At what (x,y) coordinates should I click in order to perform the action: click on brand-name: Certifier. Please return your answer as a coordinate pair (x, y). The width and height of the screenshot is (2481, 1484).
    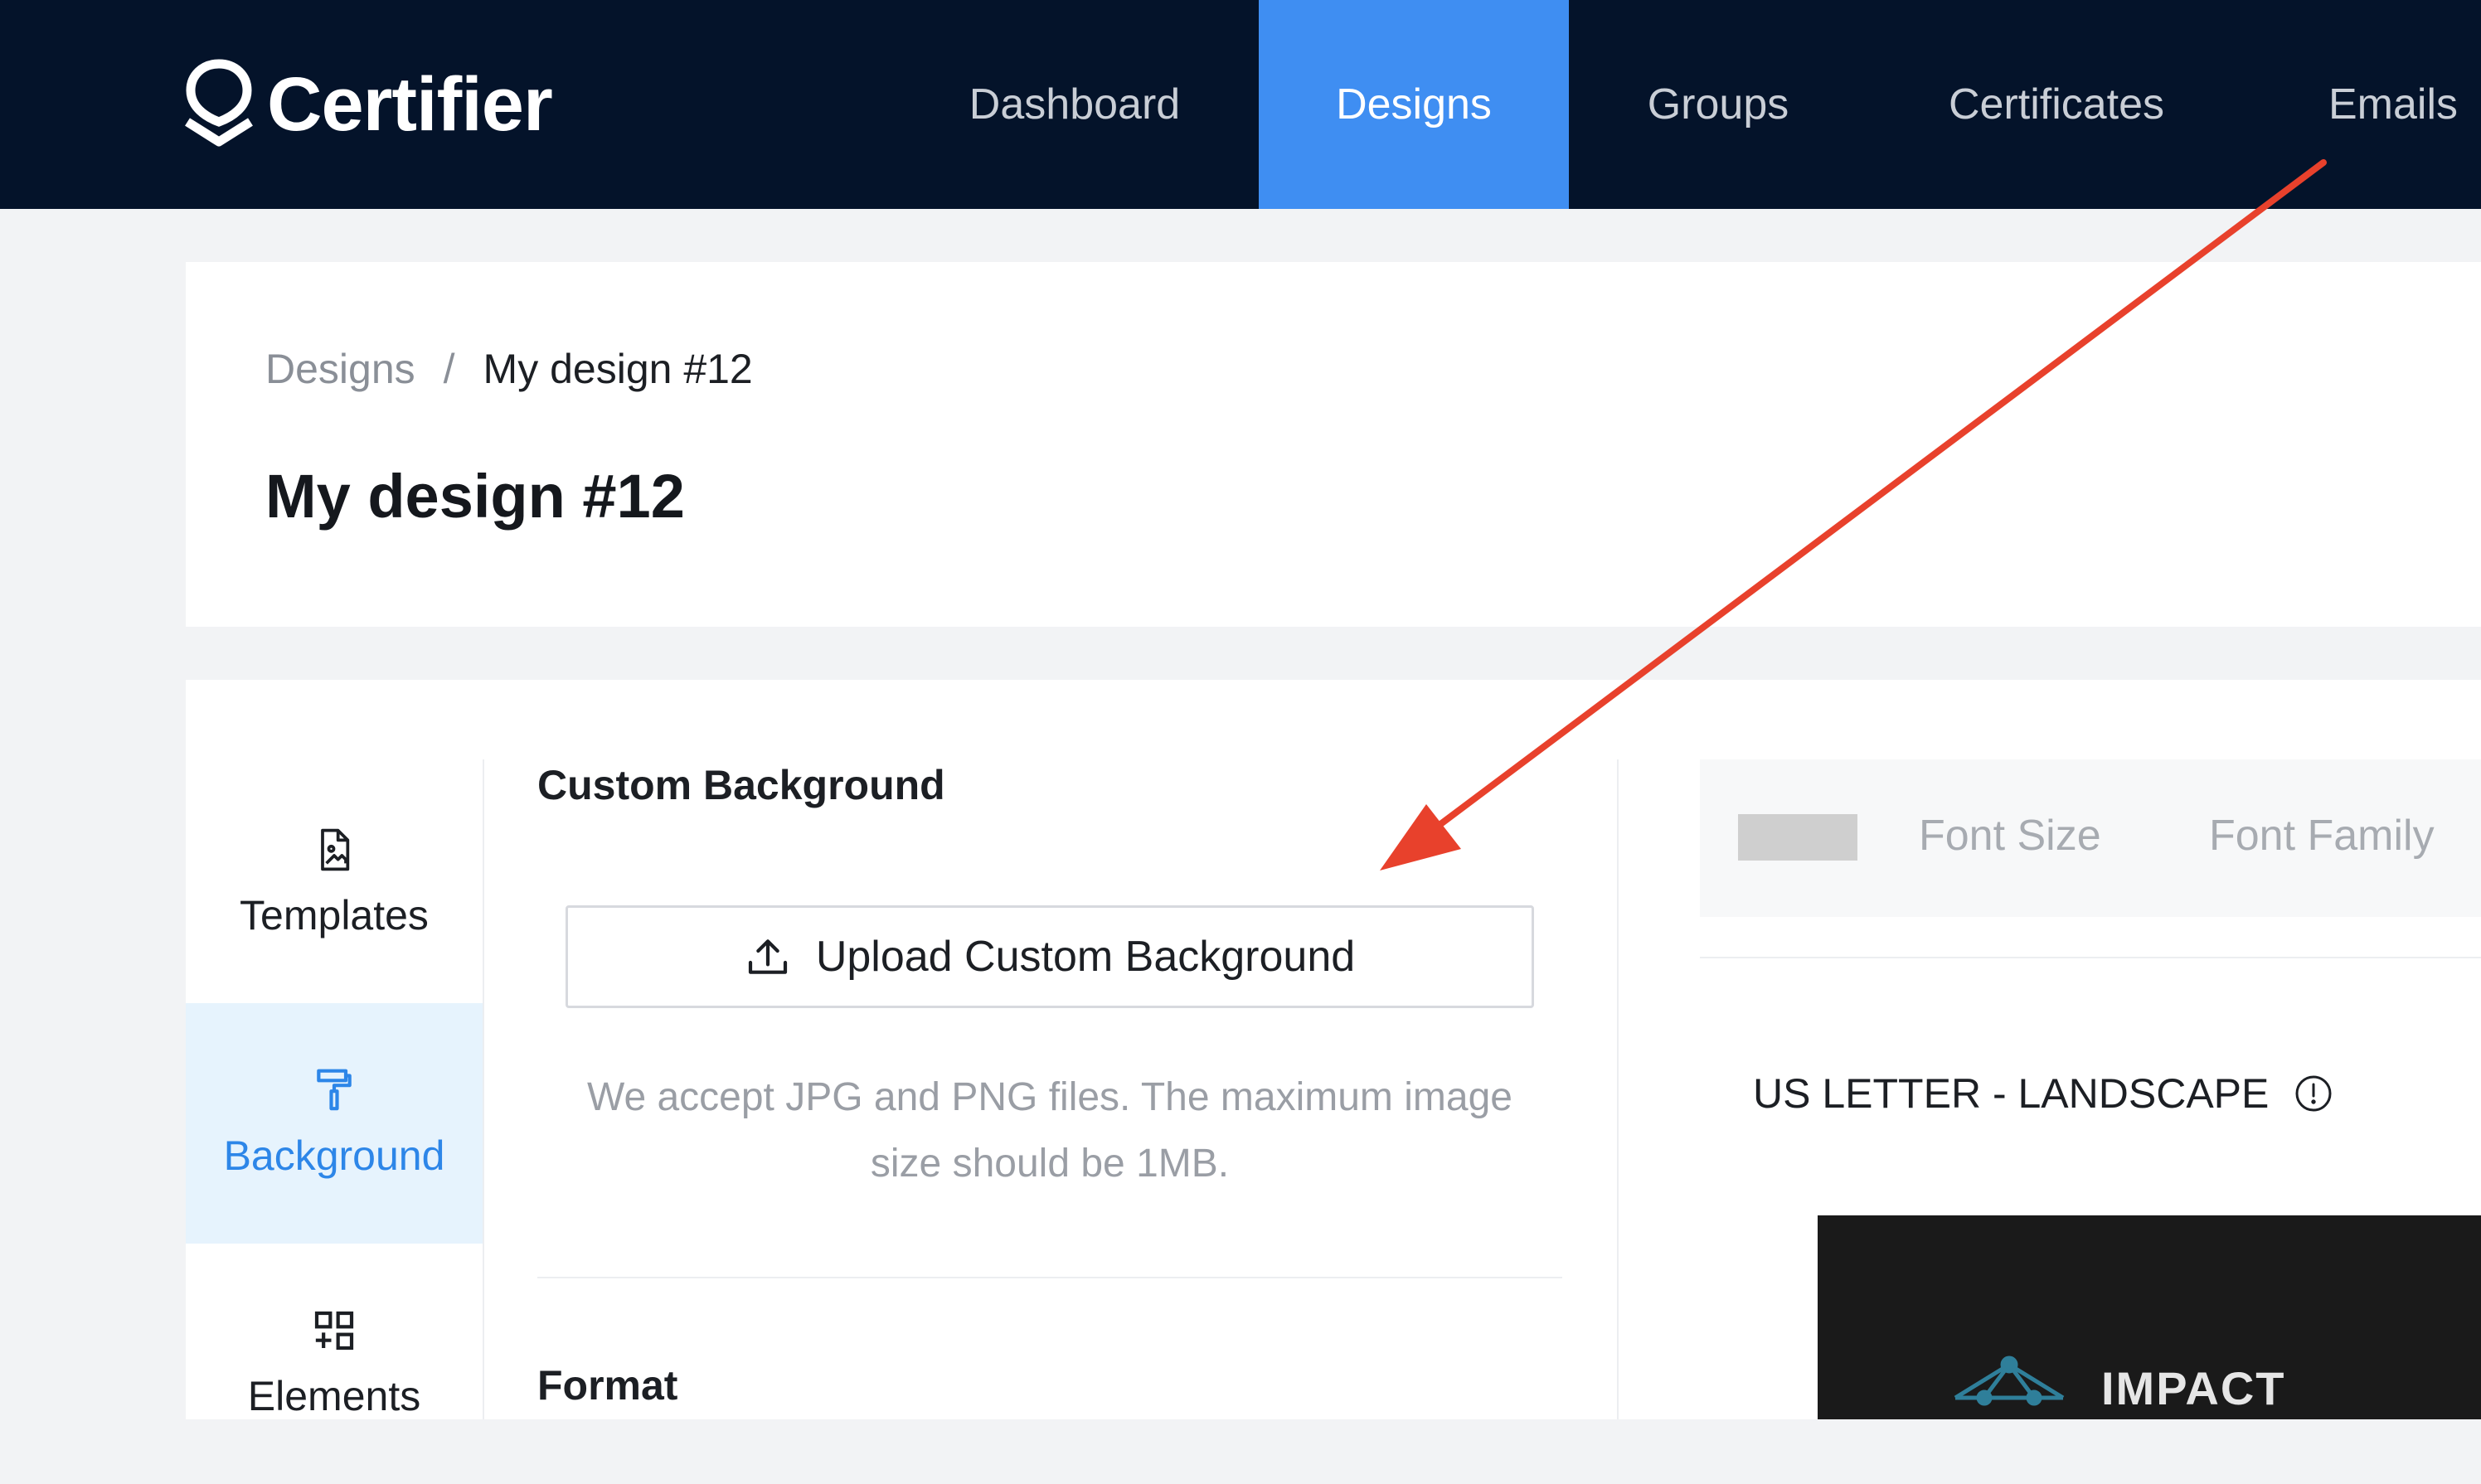
    Looking at the image, I should click on (410, 104).